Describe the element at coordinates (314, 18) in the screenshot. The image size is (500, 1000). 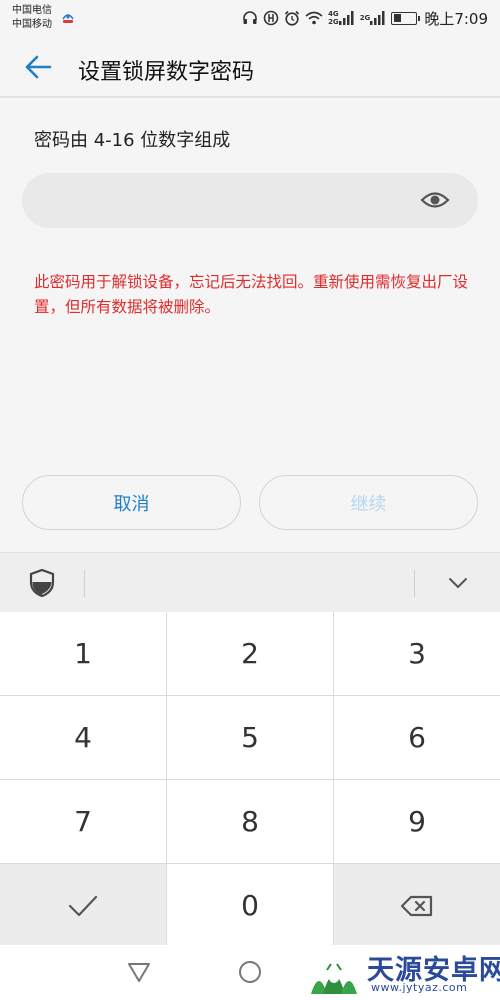
I see `wifi-icon` at that location.